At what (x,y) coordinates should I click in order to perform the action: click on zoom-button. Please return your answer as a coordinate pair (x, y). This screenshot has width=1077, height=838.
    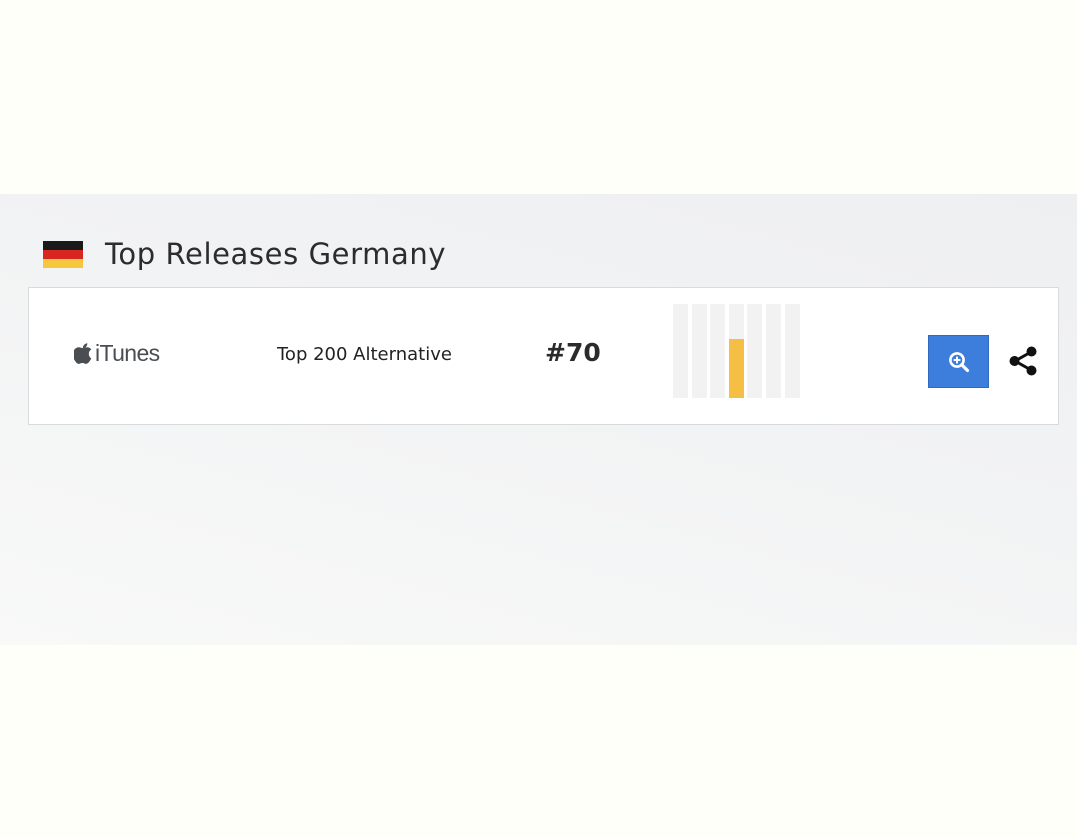
    Looking at the image, I should click on (958, 361).